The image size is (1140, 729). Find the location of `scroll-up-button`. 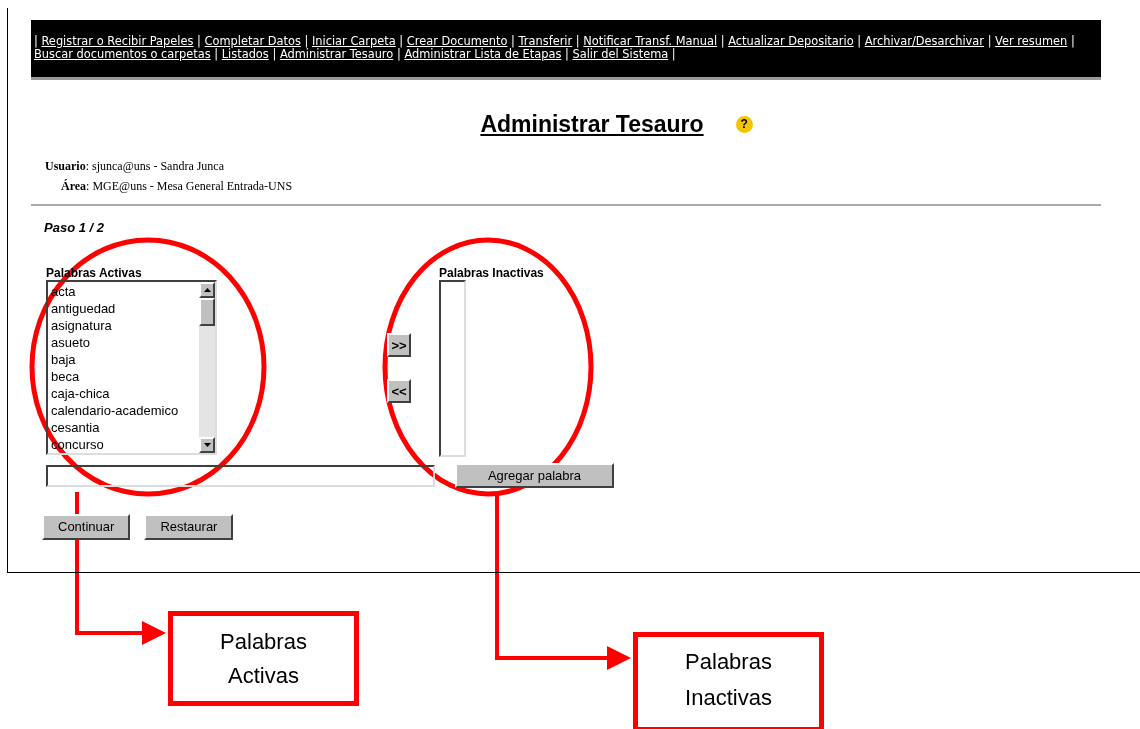

scroll-up-button is located at coordinates (207, 290).